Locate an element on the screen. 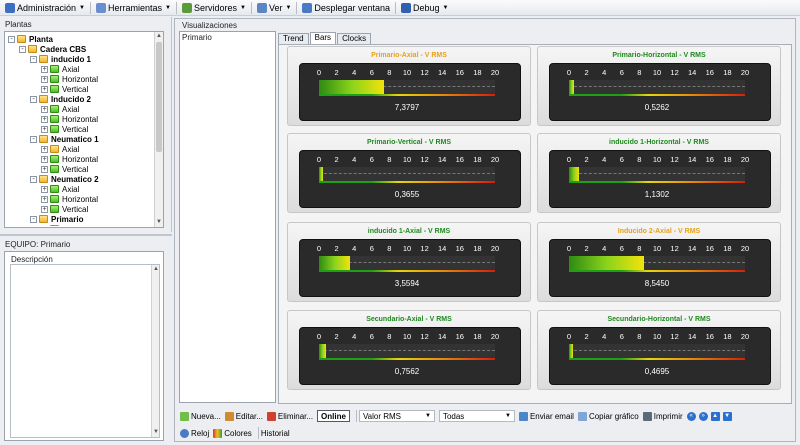 Image resolution: width=800 pixels, height=445 pixels. visualizacion-item: Primario is located at coordinates (197, 37).